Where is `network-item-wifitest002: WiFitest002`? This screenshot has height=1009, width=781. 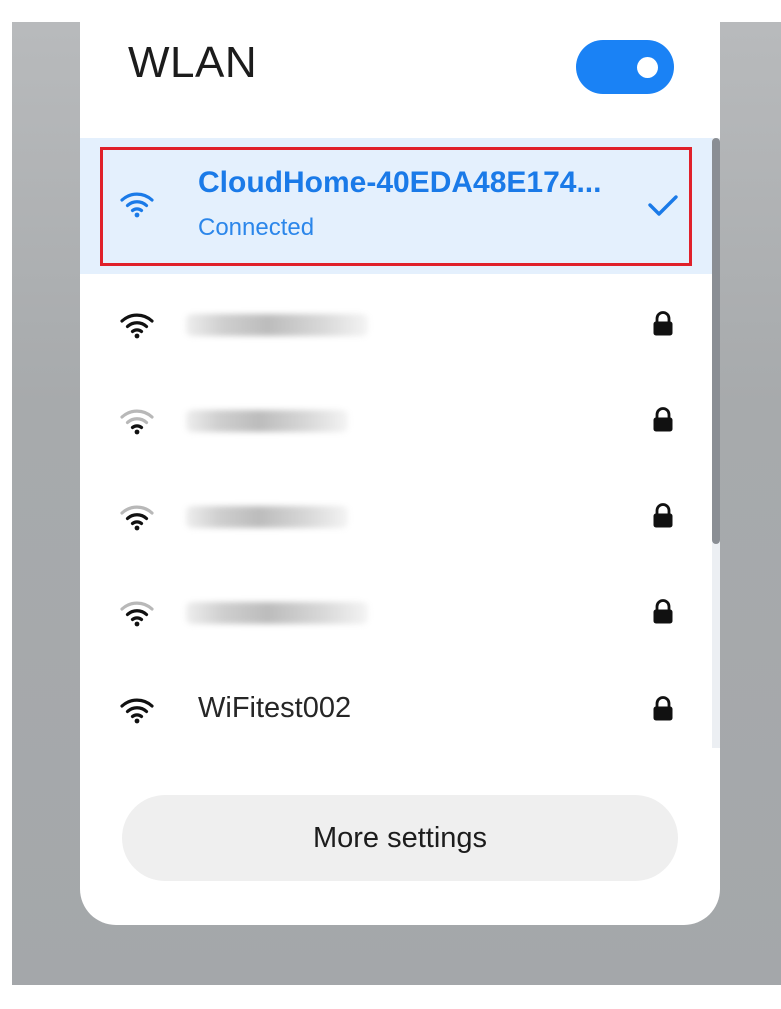
network-item-wifitest002: WiFitest002 is located at coordinates (400, 706).